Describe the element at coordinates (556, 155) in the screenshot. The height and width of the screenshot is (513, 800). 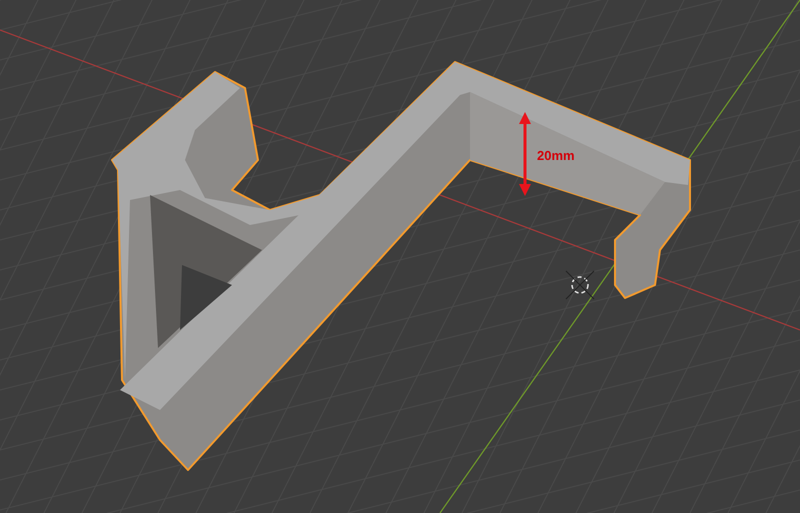
I see `dimension-label: 20mm` at that location.